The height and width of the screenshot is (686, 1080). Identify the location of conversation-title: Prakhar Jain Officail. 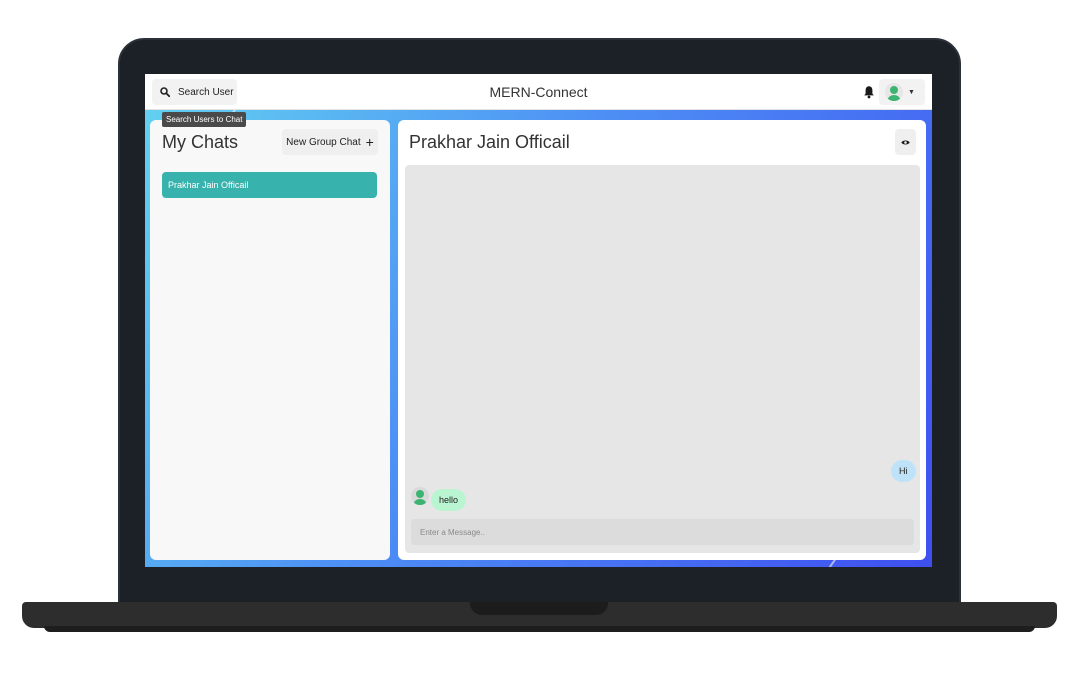
(489, 142).